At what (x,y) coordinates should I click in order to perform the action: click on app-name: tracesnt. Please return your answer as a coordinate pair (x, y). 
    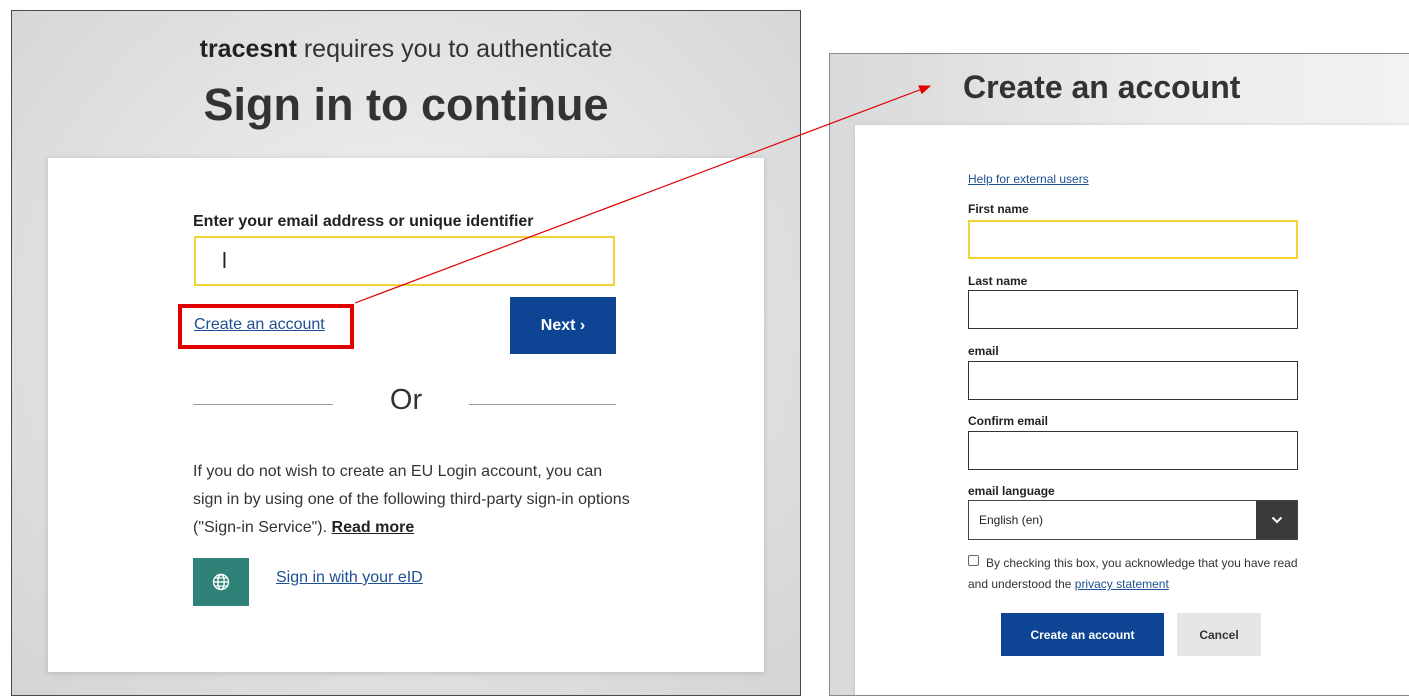
    Looking at the image, I should click on (248, 49).